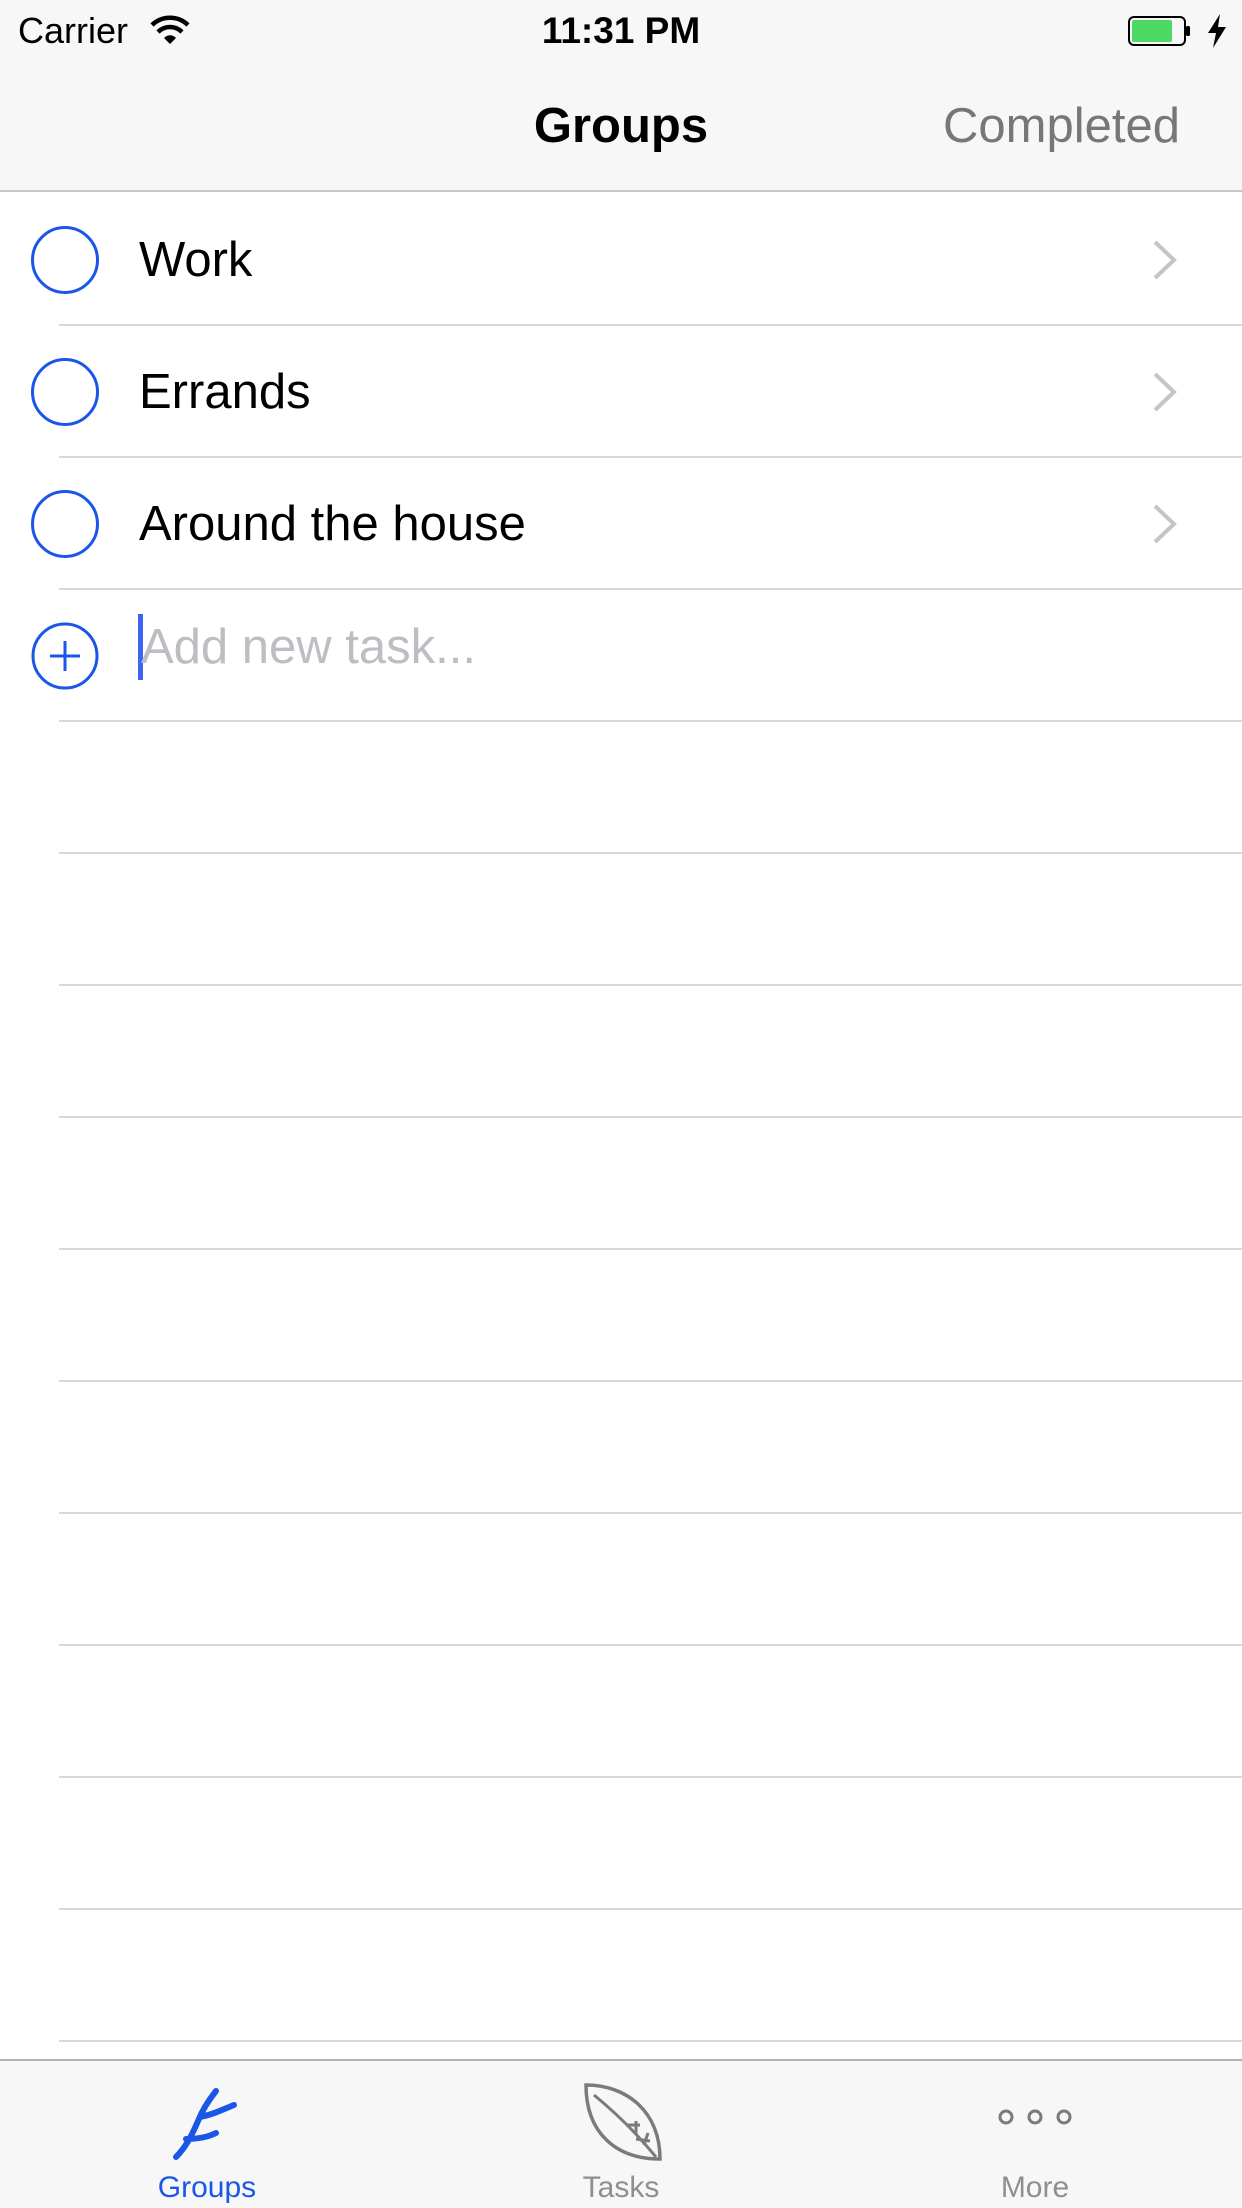 The width and height of the screenshot is (1242, 2208). Describe the element at coordinates (332, 524) in the screenshot. I see `group-label: Around the house` at that location.